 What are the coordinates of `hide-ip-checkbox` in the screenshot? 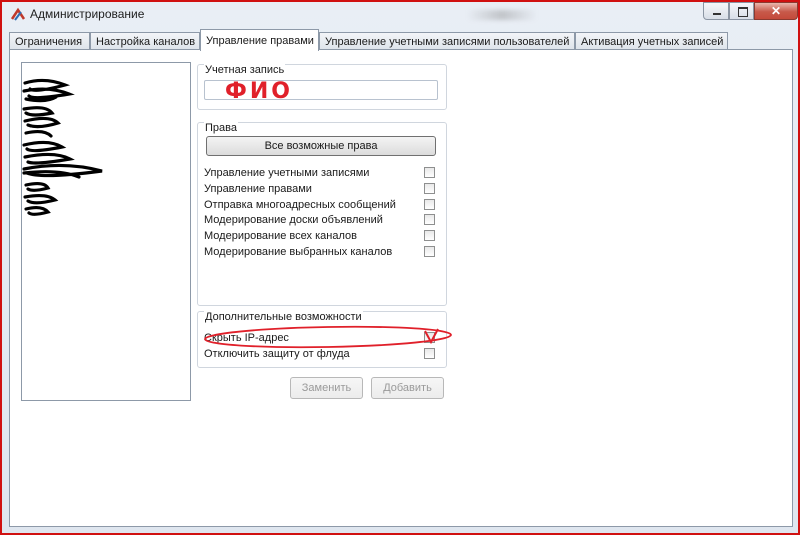 It's located at (429, 337).